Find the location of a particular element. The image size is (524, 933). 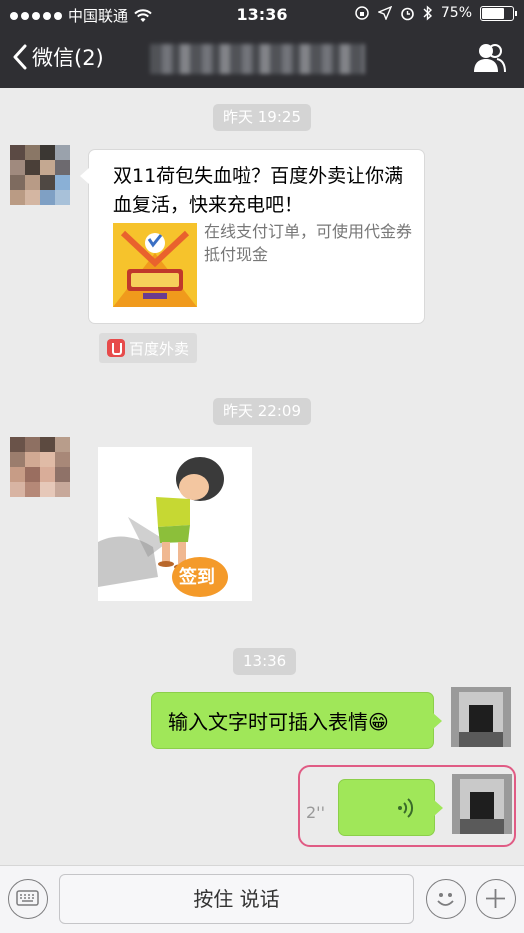

checkin-sticker-image is located at coordinates (175, 524).